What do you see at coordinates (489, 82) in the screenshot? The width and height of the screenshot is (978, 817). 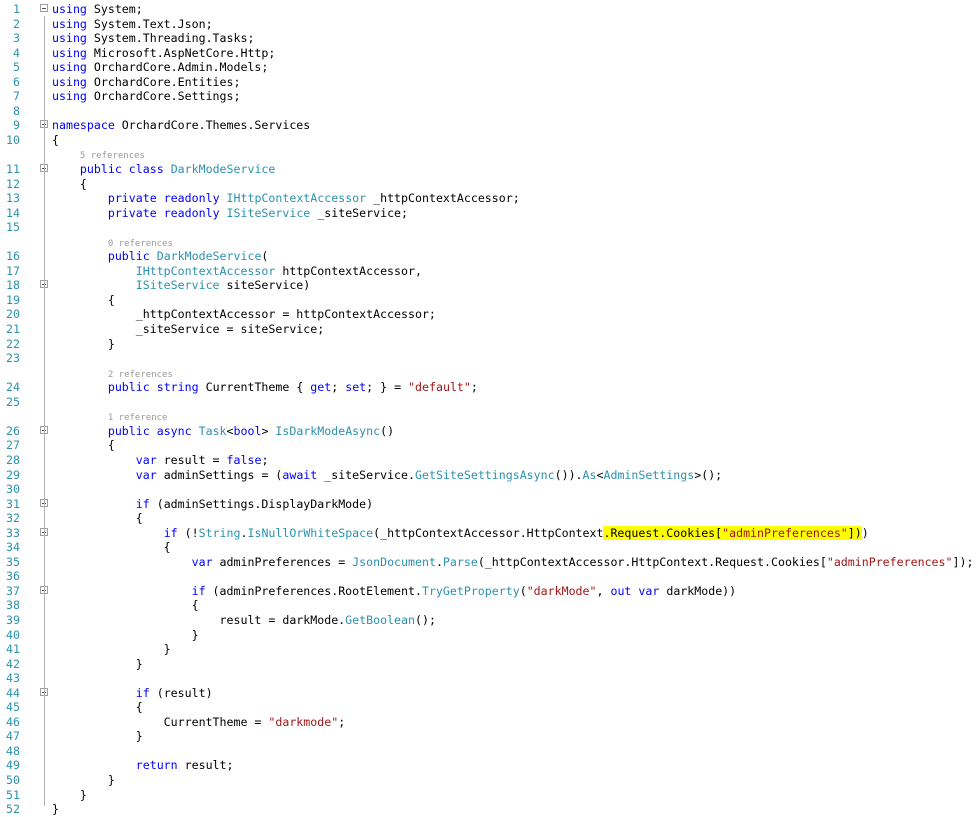 I see `code-line: 6 using OrchardCore.Entities;` at bounding box center [489, 82].